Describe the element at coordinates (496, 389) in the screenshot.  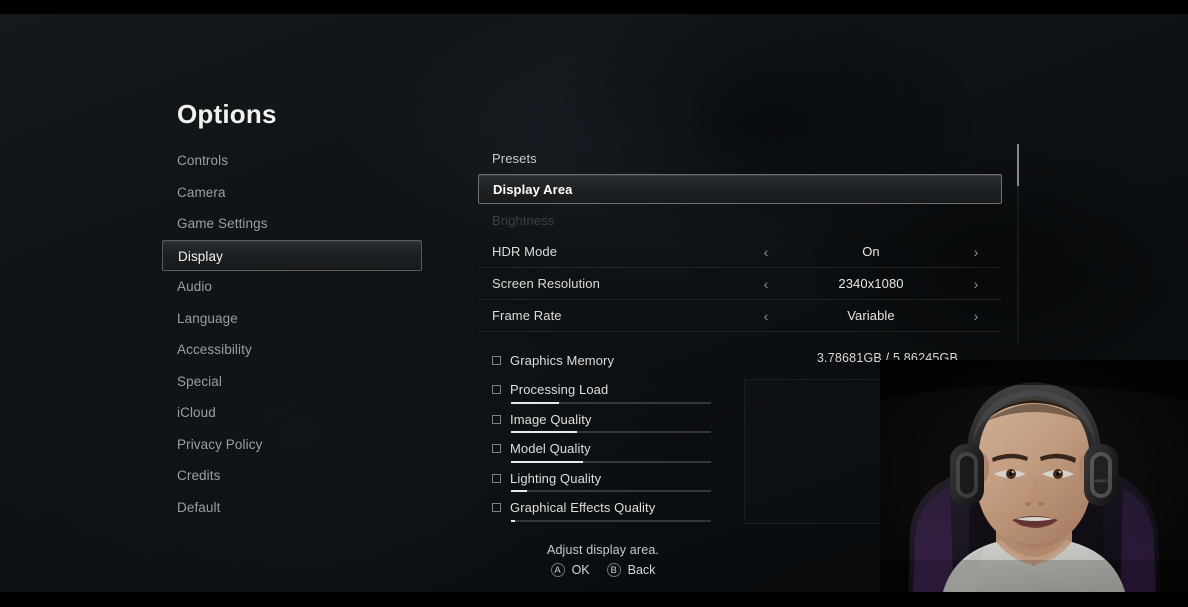
I see `checkbox-processing-load` at that location.